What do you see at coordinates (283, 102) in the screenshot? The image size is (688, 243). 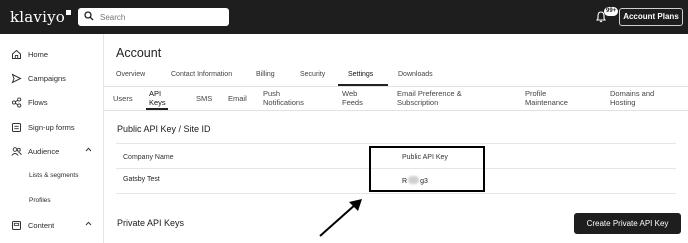 I see `subtab-label: Notifications` at bounding box center [283, 102].